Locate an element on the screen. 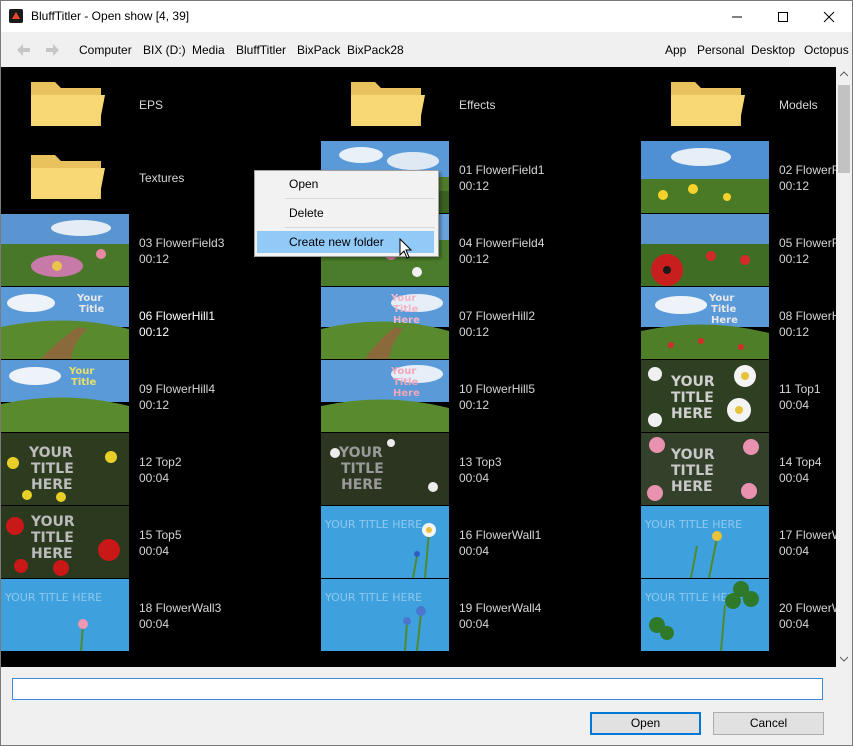 Image resolution: width=853 pixels, height=746 pixels. show-name: 05 FlowerF is located at coordinates (807, 243).